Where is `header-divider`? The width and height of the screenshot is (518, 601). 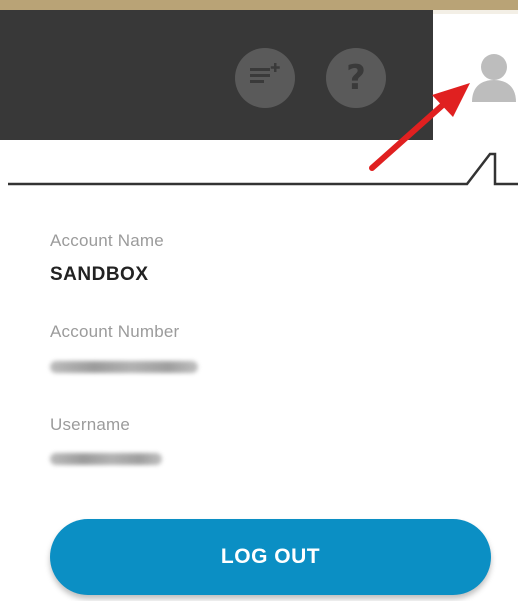 header-divider is located at coordinates (263, 169).